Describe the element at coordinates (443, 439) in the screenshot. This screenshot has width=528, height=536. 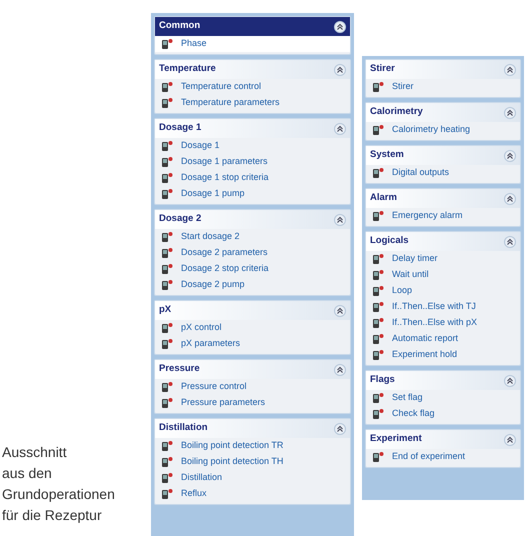
I see `group-header: Experiment` at that location.